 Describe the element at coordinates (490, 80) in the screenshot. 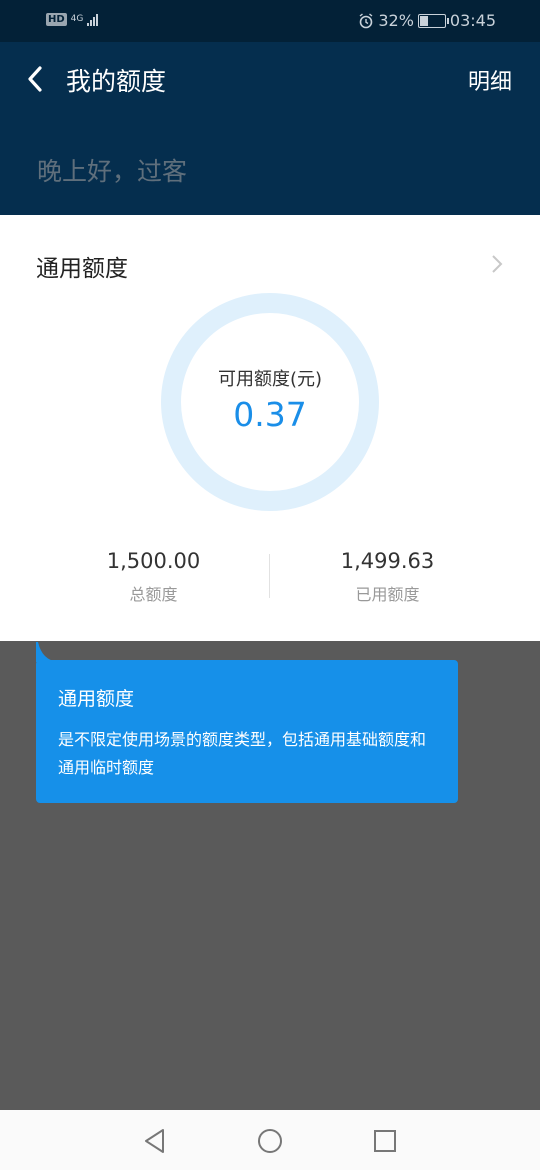

I see `detail-link: 明细` at that location.